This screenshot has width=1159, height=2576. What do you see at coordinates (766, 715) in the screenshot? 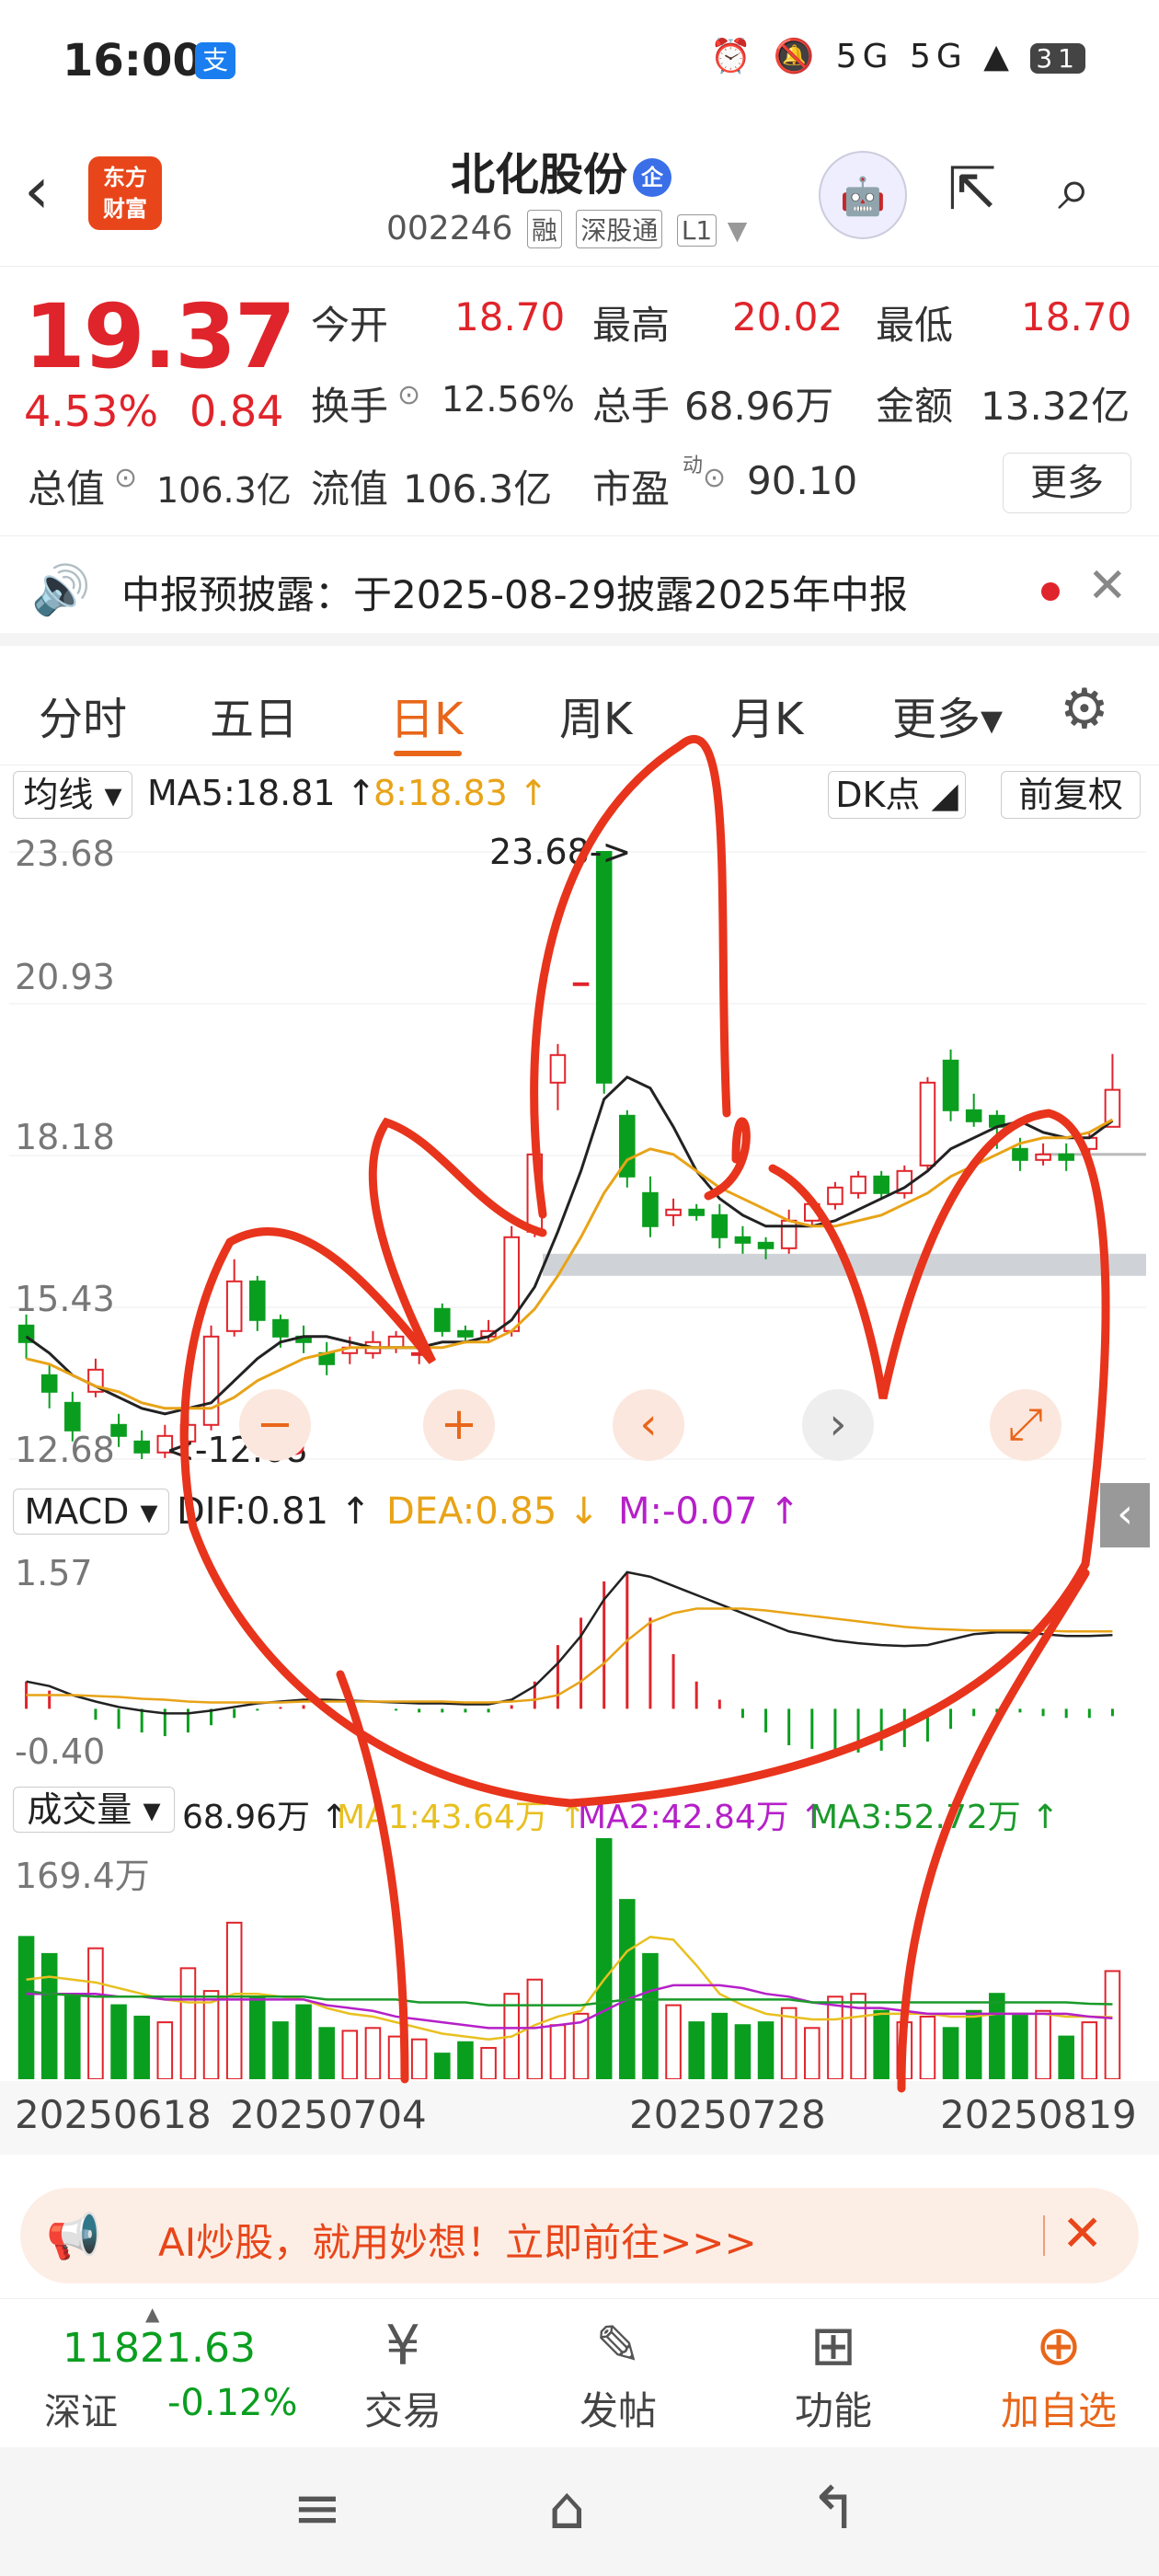
I see `tab-monthly-k: 月K` at bounding box center [766, 715].